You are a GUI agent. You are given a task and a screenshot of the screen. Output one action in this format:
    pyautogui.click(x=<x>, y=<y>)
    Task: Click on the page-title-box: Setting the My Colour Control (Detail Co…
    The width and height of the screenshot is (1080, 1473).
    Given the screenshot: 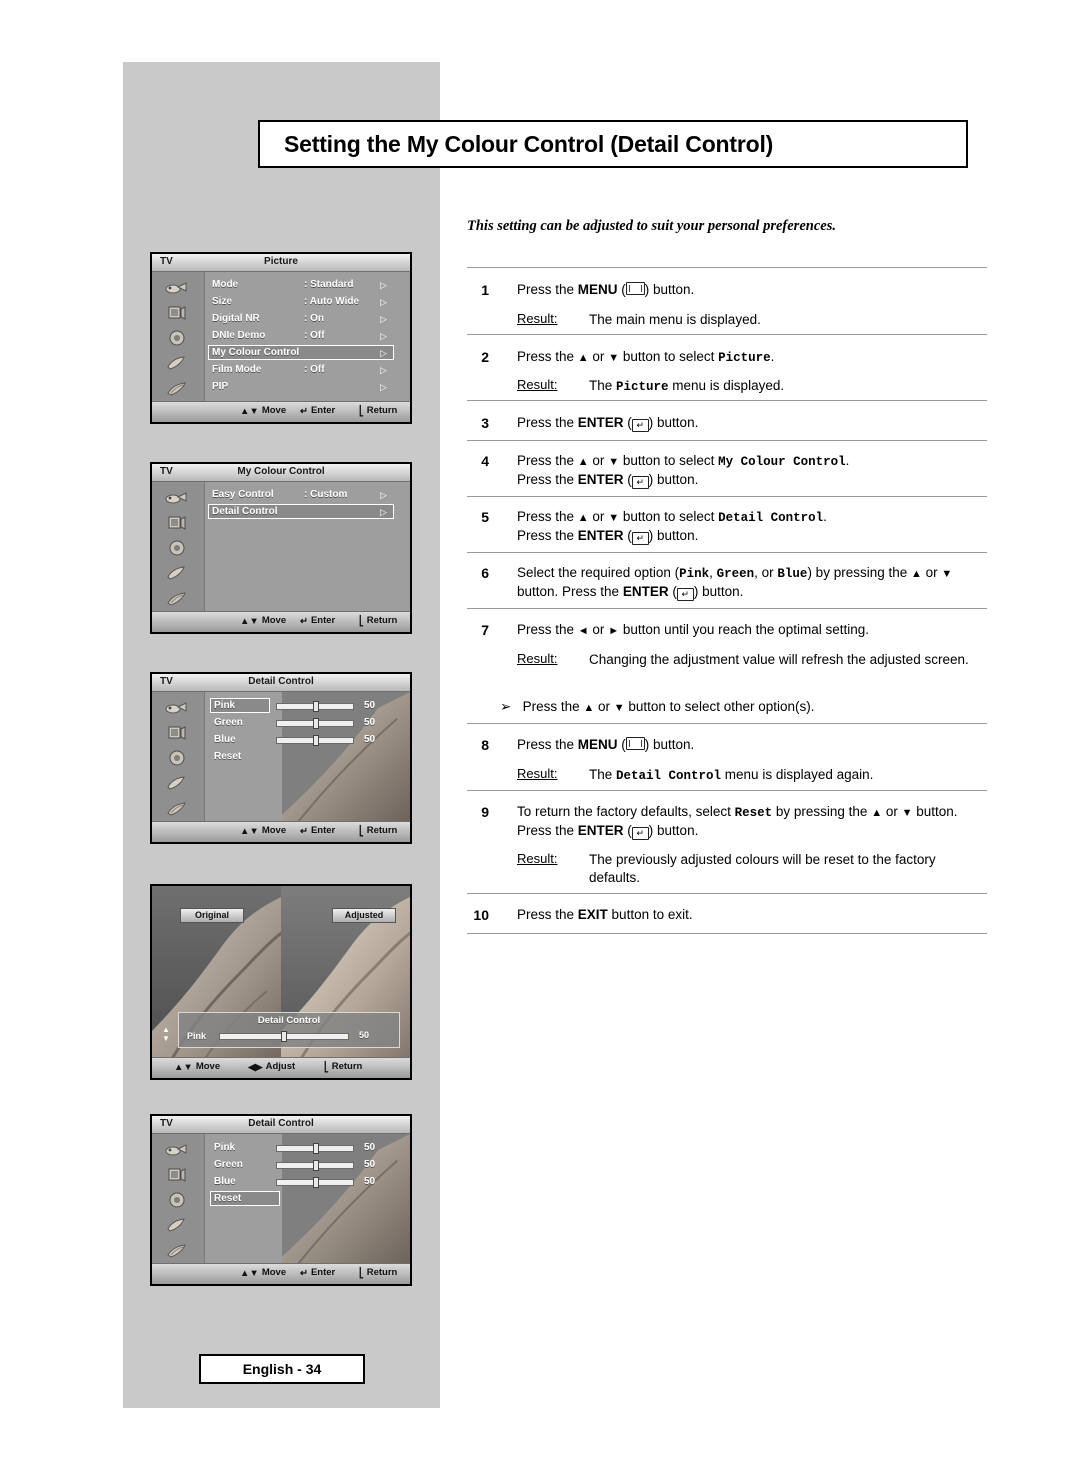 What is the action you would take?
    pyautogui.click(x=613, y=144)
    